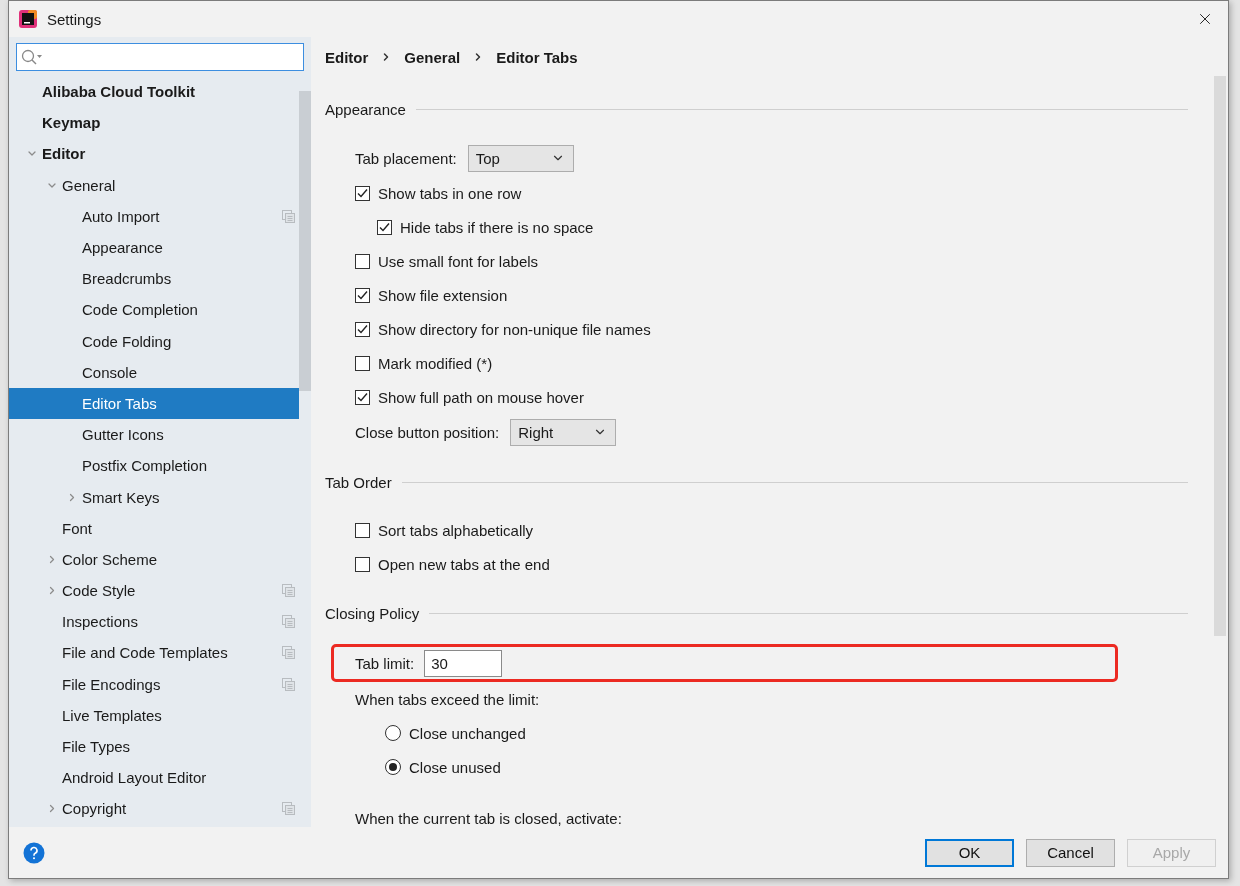 The image size is (1240, 886). Describe the element at coordinates (969, 852) in the screenshot. I see `ok-button: OK` at that location.